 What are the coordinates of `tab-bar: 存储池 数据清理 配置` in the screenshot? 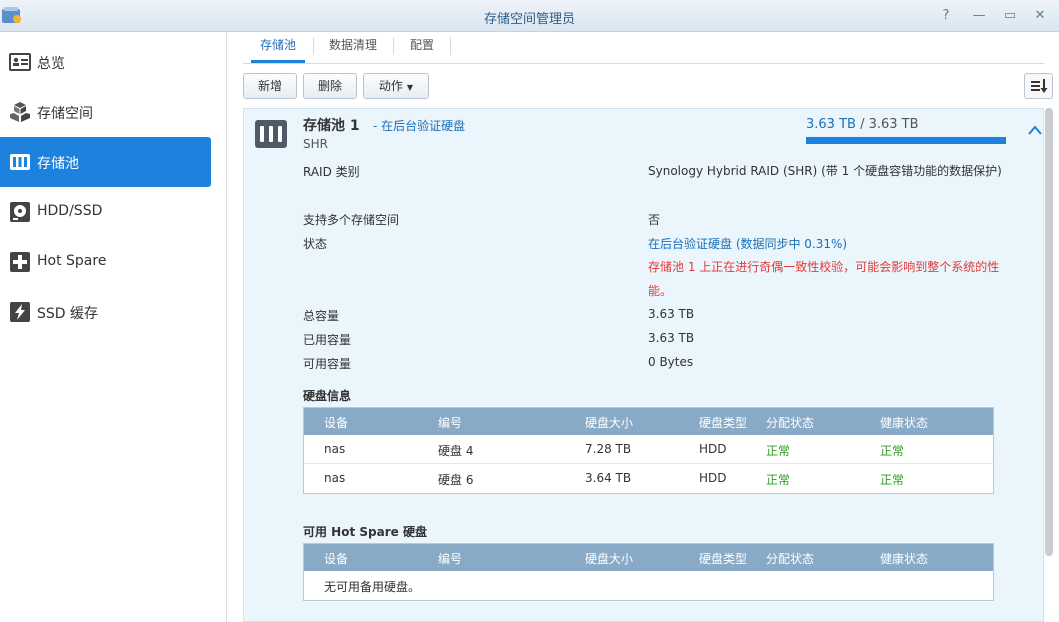 It's located at (643, 48).